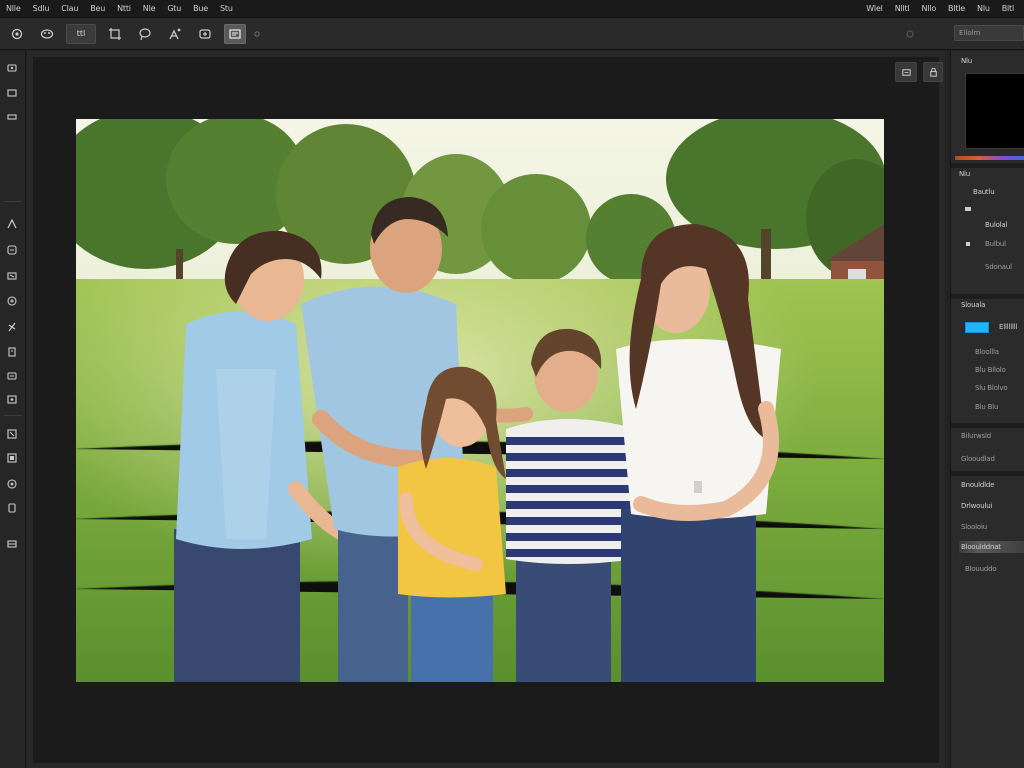  I want to click on pen-button, so click(175, 34).